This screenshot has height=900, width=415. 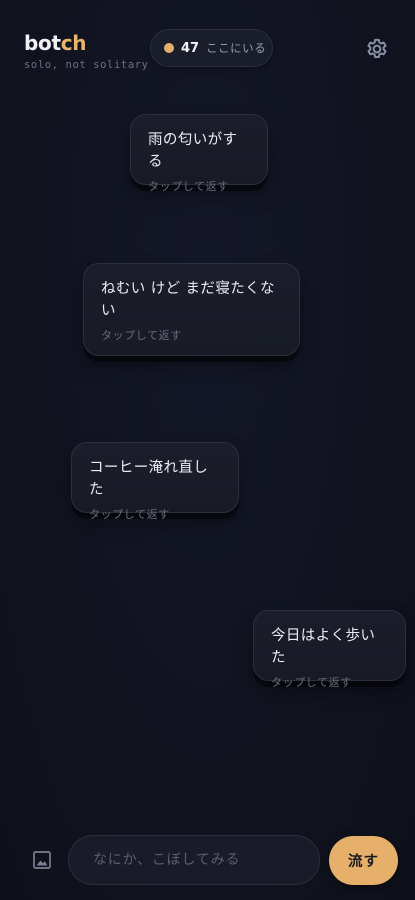 What do you see at coordinates (193, 151) in the screenshot?
I see `bubble-text: 雨の匂いがする` at bounding box center [193, 151].